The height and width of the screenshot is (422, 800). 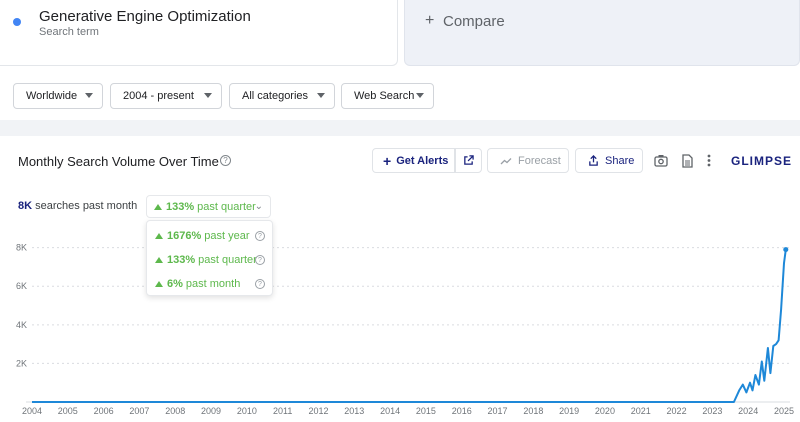 What do you see at coordinates (145, 16) in the screenshot?
I see `search-term-title: Generative Engine Optimization` at bounding box center [145, 16].